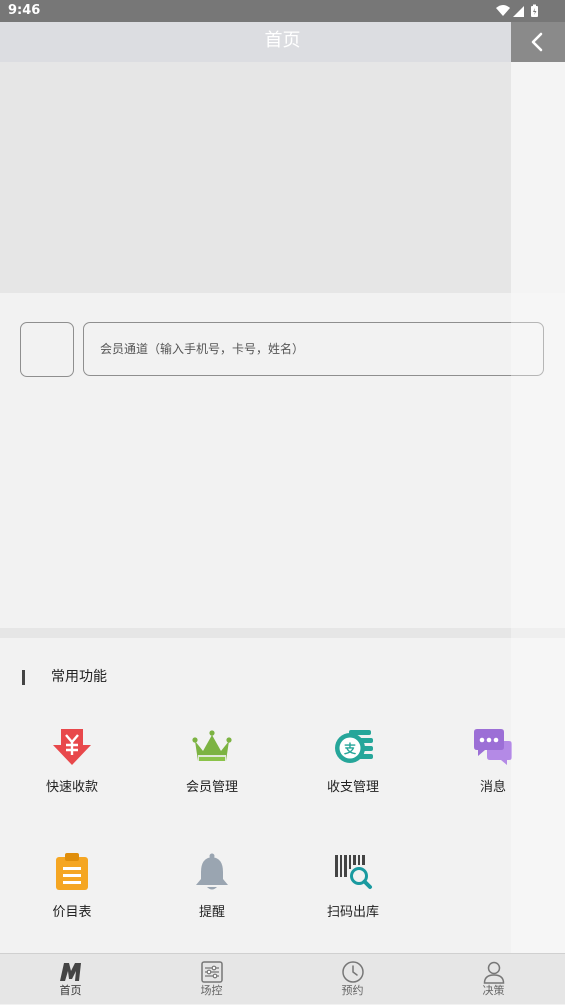  What do you see at coordinates (494, 972) in the screenshot?
I see `user-icon` at bounding box center [494, 972].